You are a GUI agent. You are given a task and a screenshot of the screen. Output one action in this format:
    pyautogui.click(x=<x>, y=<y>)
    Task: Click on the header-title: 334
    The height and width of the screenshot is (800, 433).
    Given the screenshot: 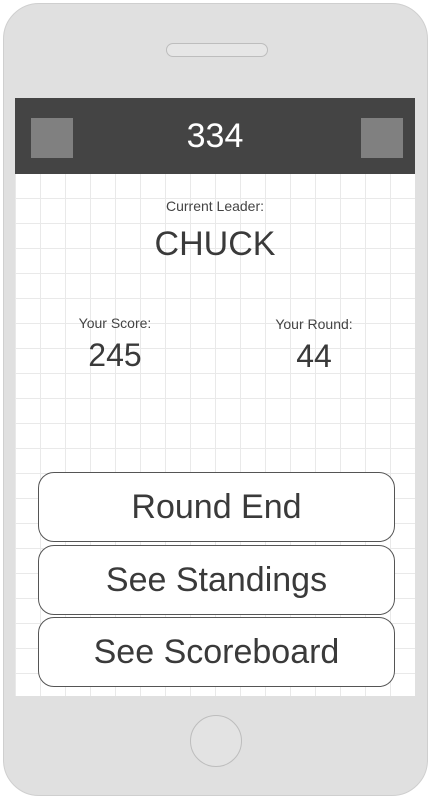 What is the action you would take?
    pyautogui.click(x=215, y=136)
    